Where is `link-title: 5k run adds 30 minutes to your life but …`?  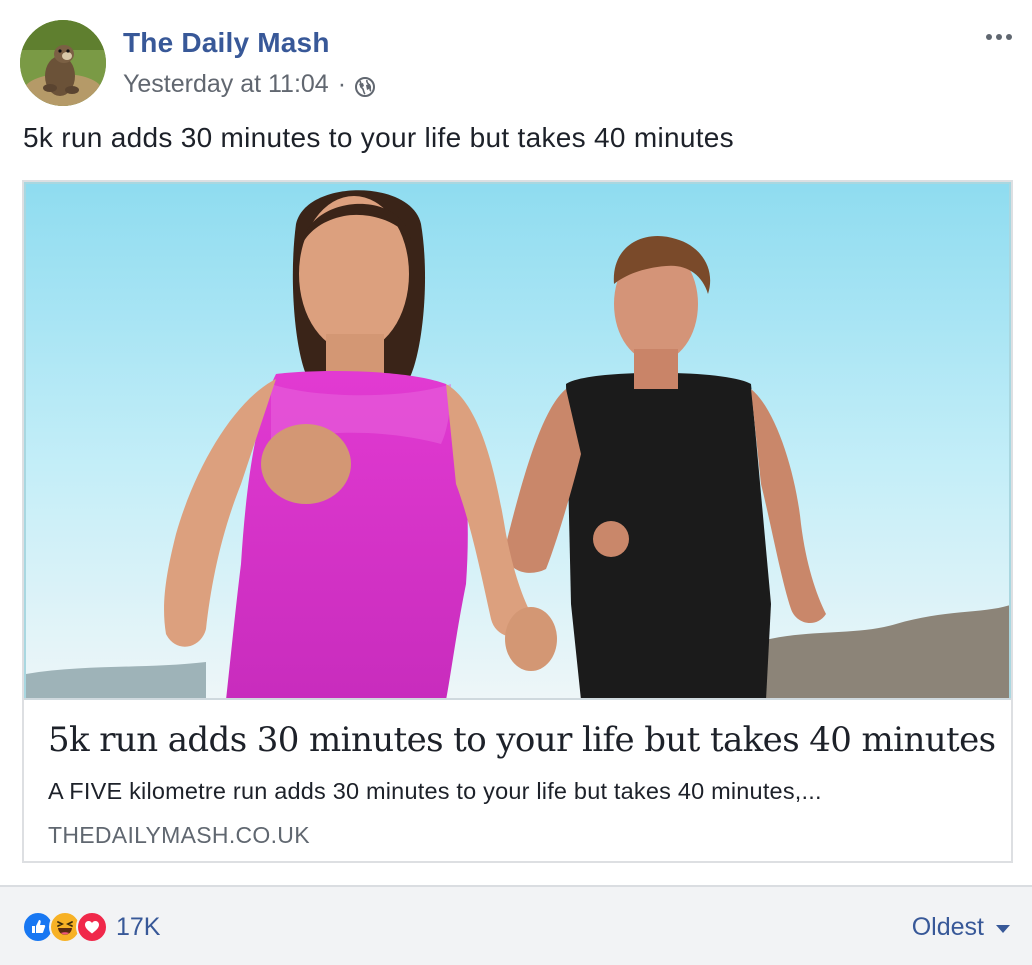
link-title: 5k run adds 30 minutes to your life but … is located at coordinates (522, 740).